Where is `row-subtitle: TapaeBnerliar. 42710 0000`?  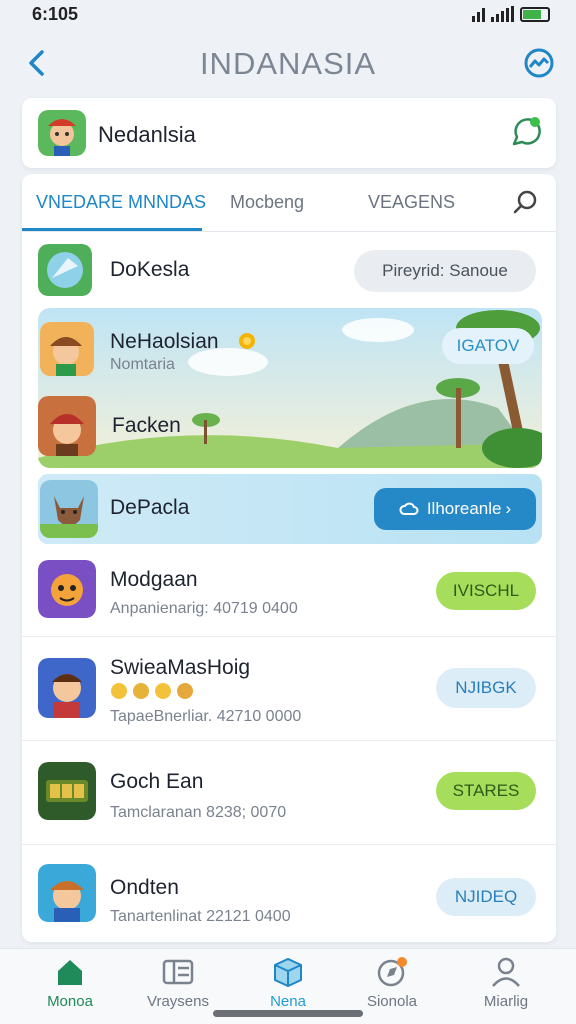
row-subtitle: TapaeBnerliar. 42710 0000 is located at coordinates (206, 716).